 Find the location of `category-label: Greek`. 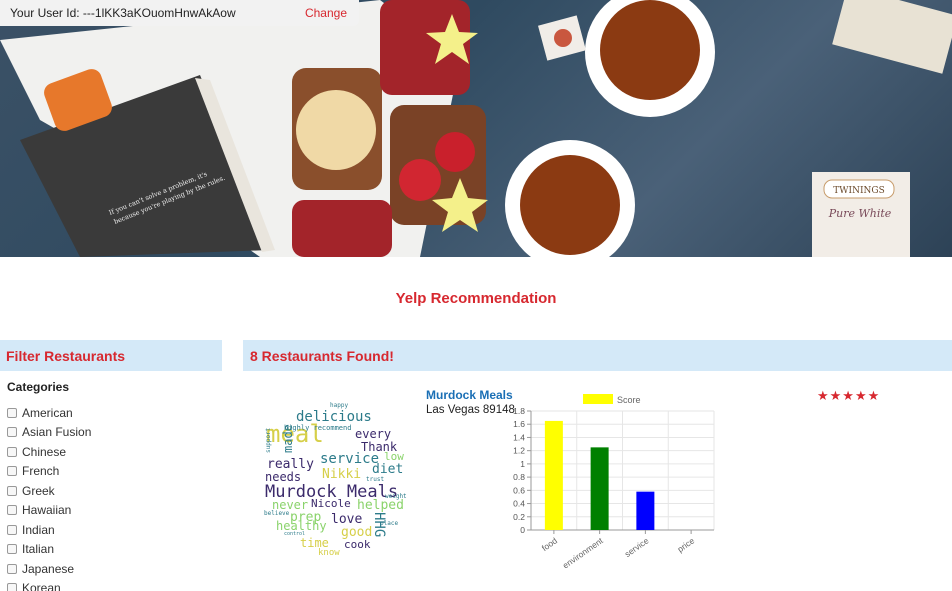

category-label: Greek is located at coordinates (38, 490).